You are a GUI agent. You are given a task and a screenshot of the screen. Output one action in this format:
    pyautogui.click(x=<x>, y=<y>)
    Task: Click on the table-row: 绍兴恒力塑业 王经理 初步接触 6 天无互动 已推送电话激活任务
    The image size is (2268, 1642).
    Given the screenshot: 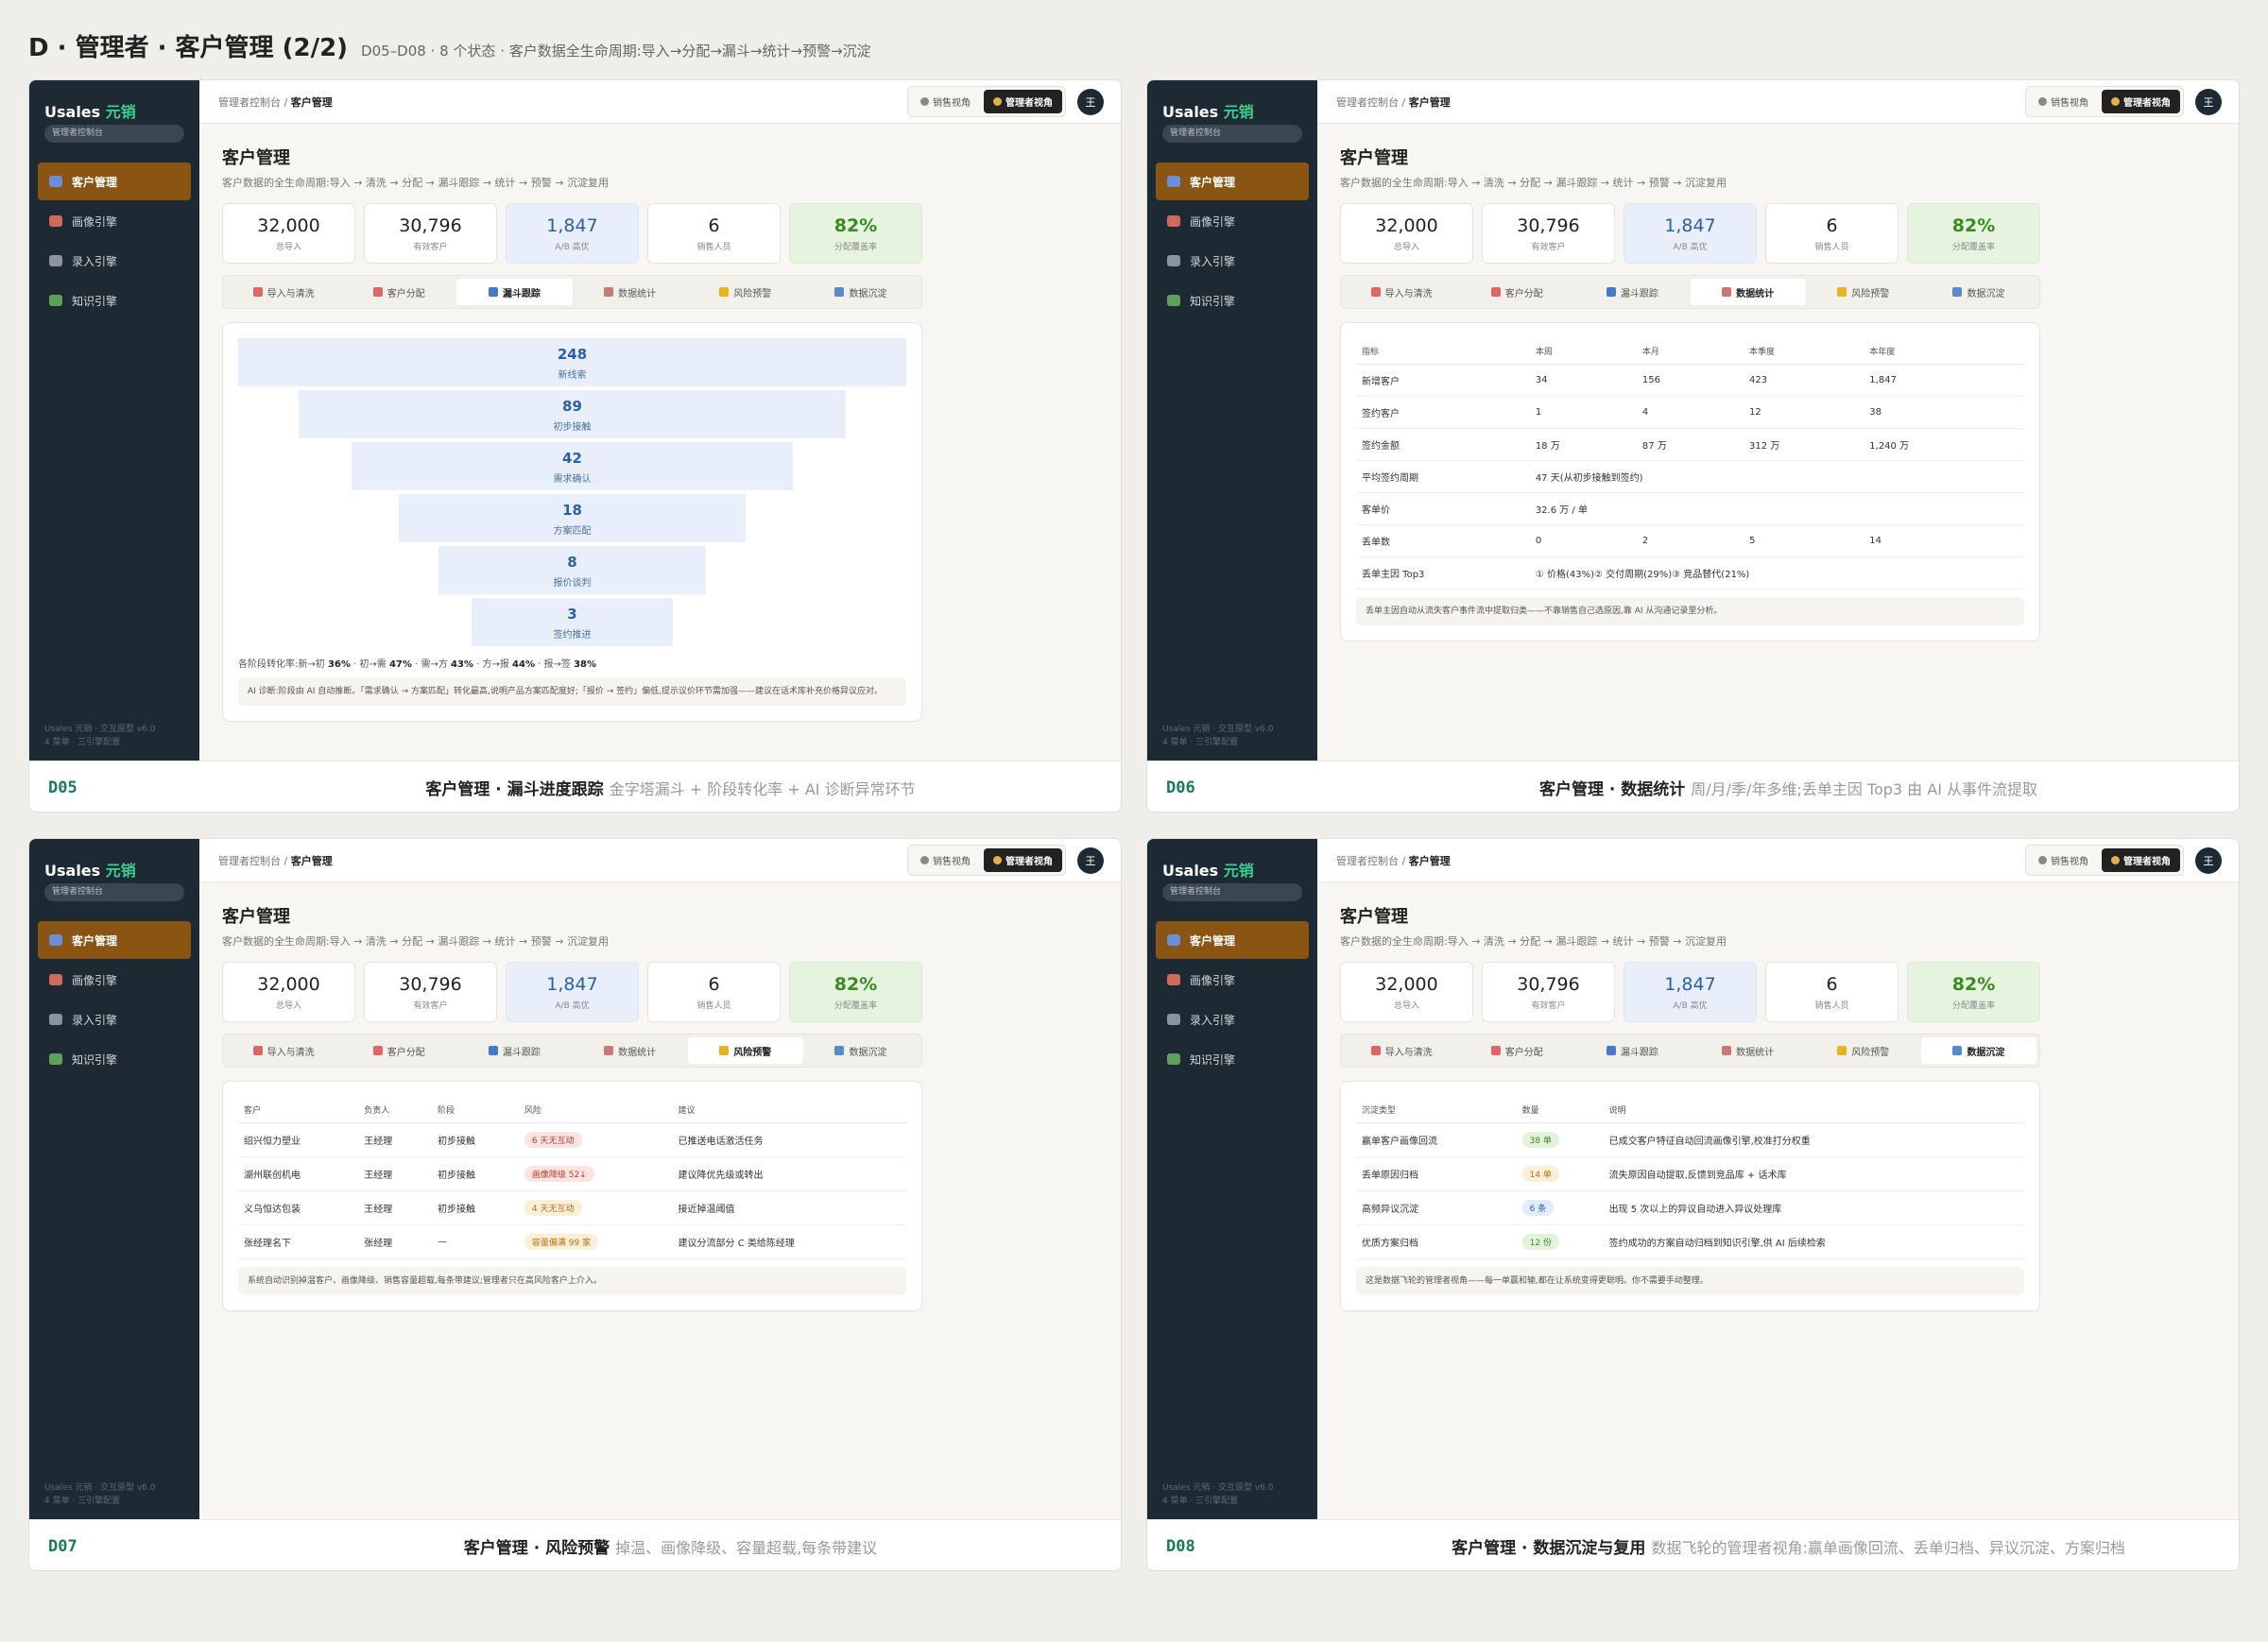 What is the action you would take?
    pyautogui.click(x=572, y=1139)
    